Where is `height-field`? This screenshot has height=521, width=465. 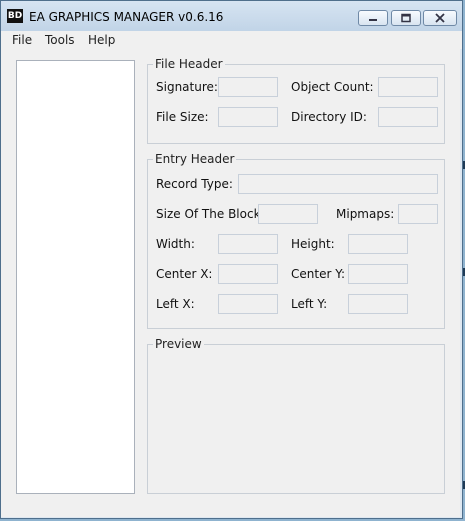 height-field is located at coordinates (378, 244).